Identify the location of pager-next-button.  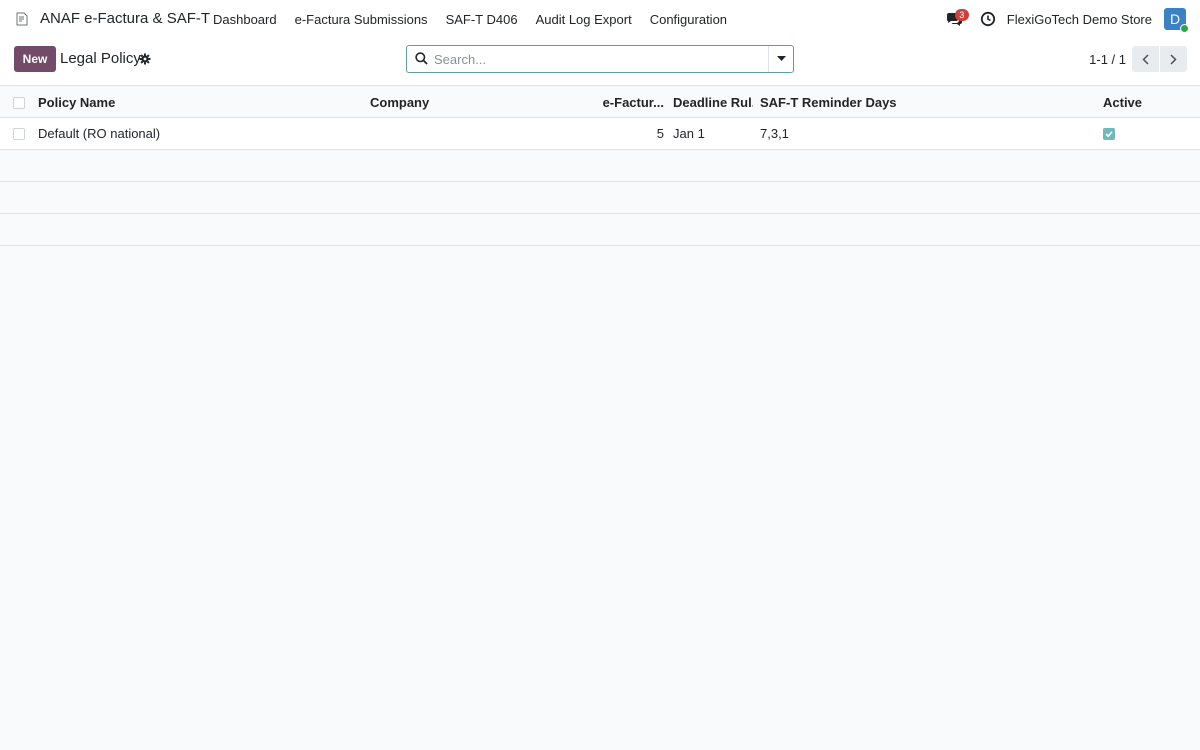
(1173, 59).